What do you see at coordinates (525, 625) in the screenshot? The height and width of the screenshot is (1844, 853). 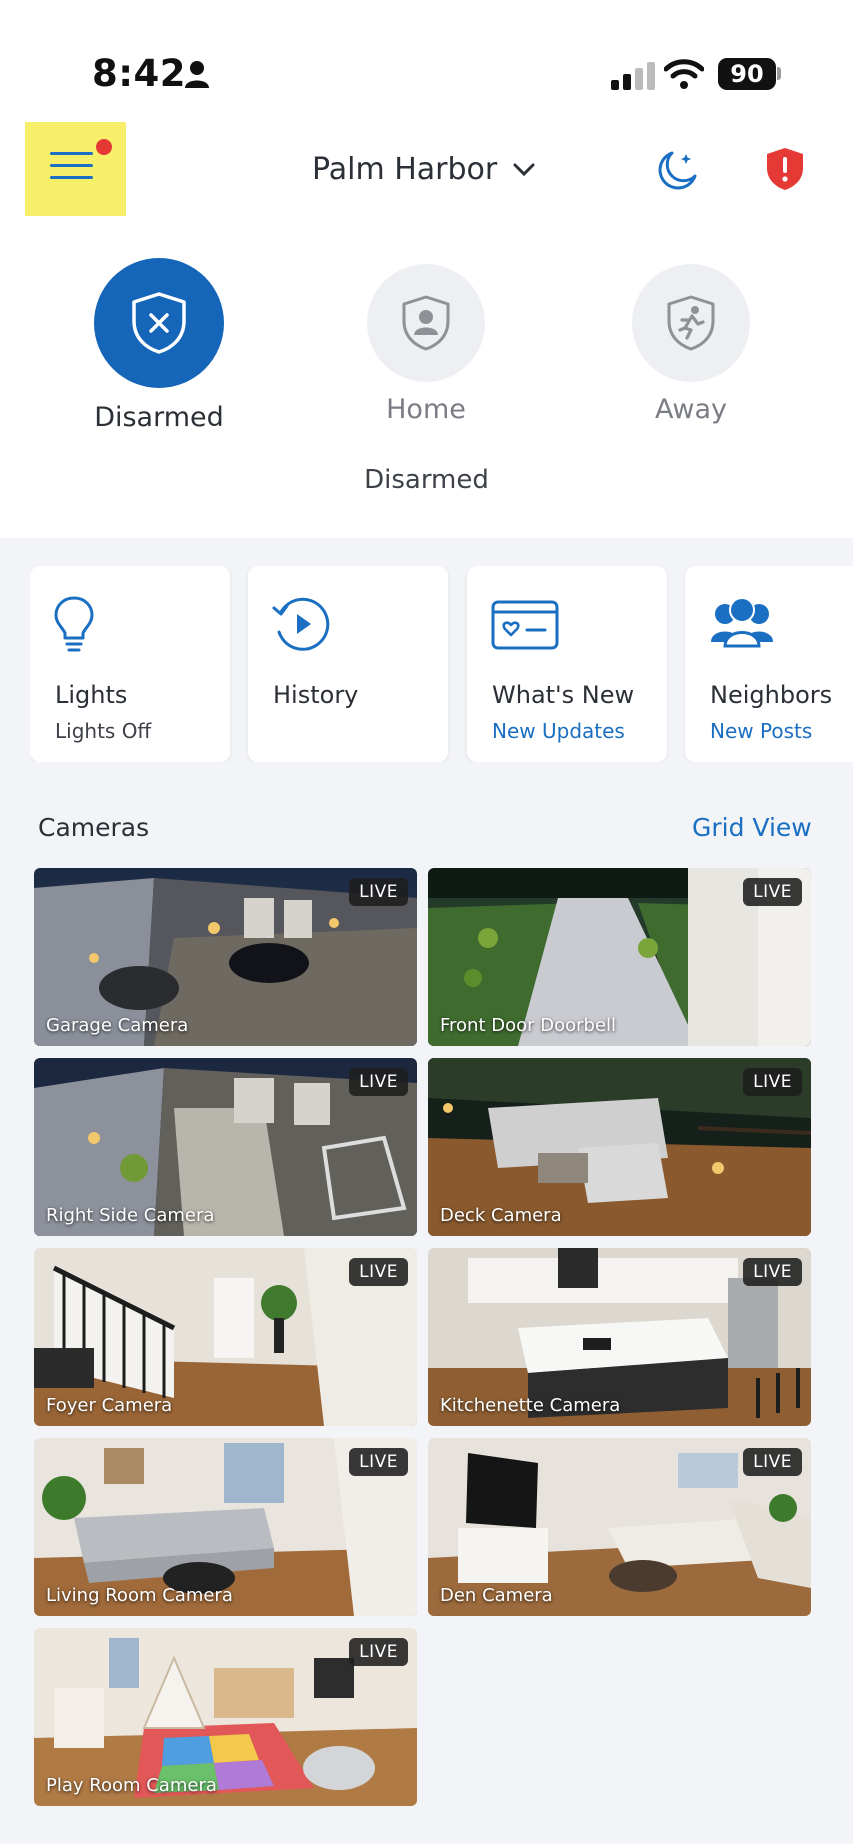 I see `news-card-icon` at bounding box center [525, 625].